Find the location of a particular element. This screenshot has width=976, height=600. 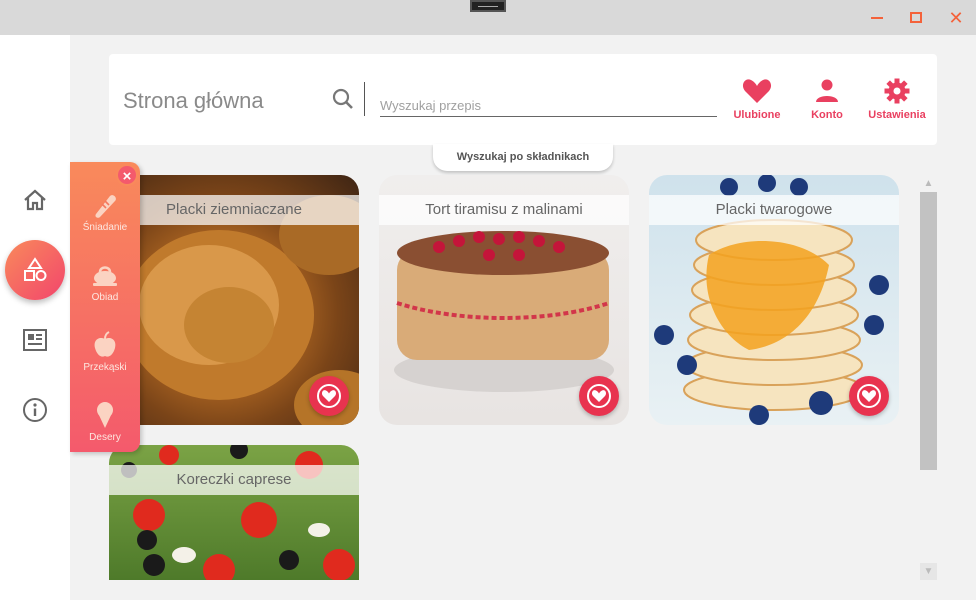

header: Strona główna Ulubione Konto is located at coordinates (523, 99).